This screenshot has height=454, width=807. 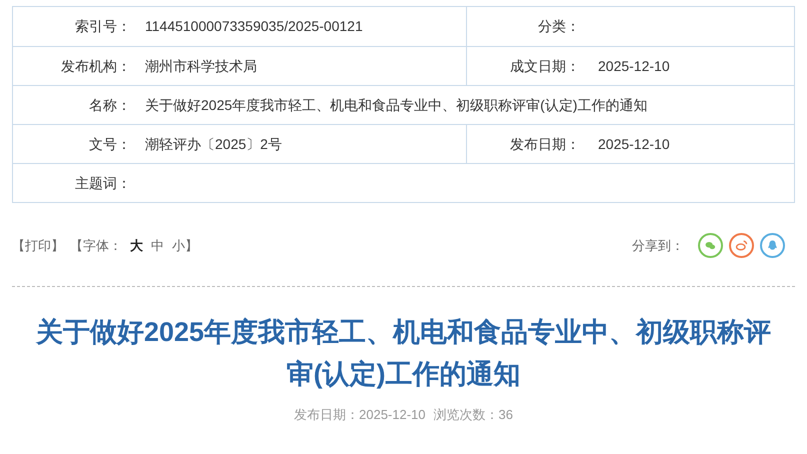 What do you see at coordinates (191, 245) in the screenshot?
I see `bracket-text: 】` at bounding box center [191, 245].